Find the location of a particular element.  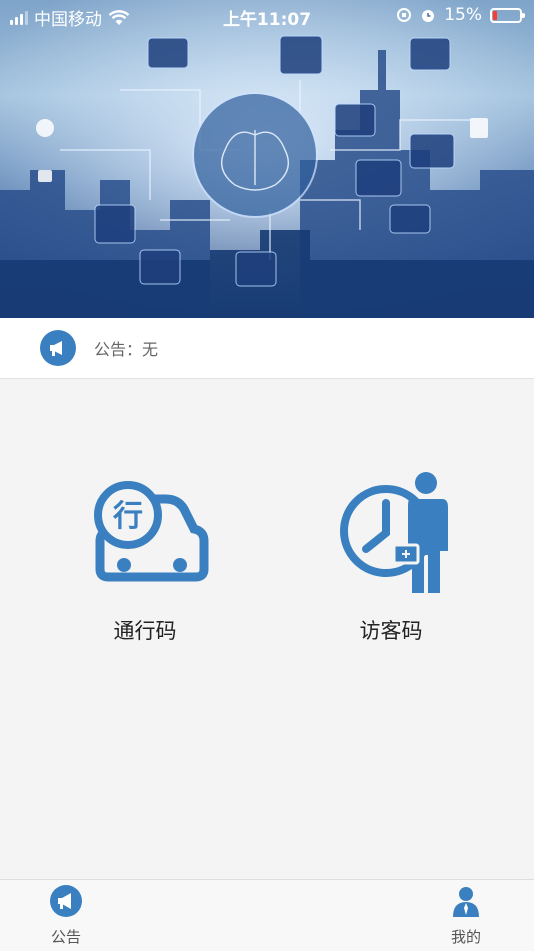

visitor-code-button: 访客码 is located at coordinates (391, 557).